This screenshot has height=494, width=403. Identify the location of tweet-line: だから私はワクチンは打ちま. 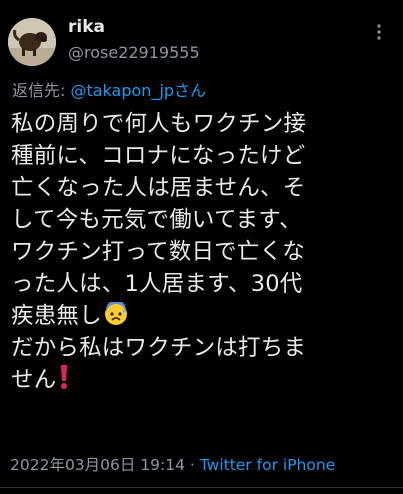
(159, 348).